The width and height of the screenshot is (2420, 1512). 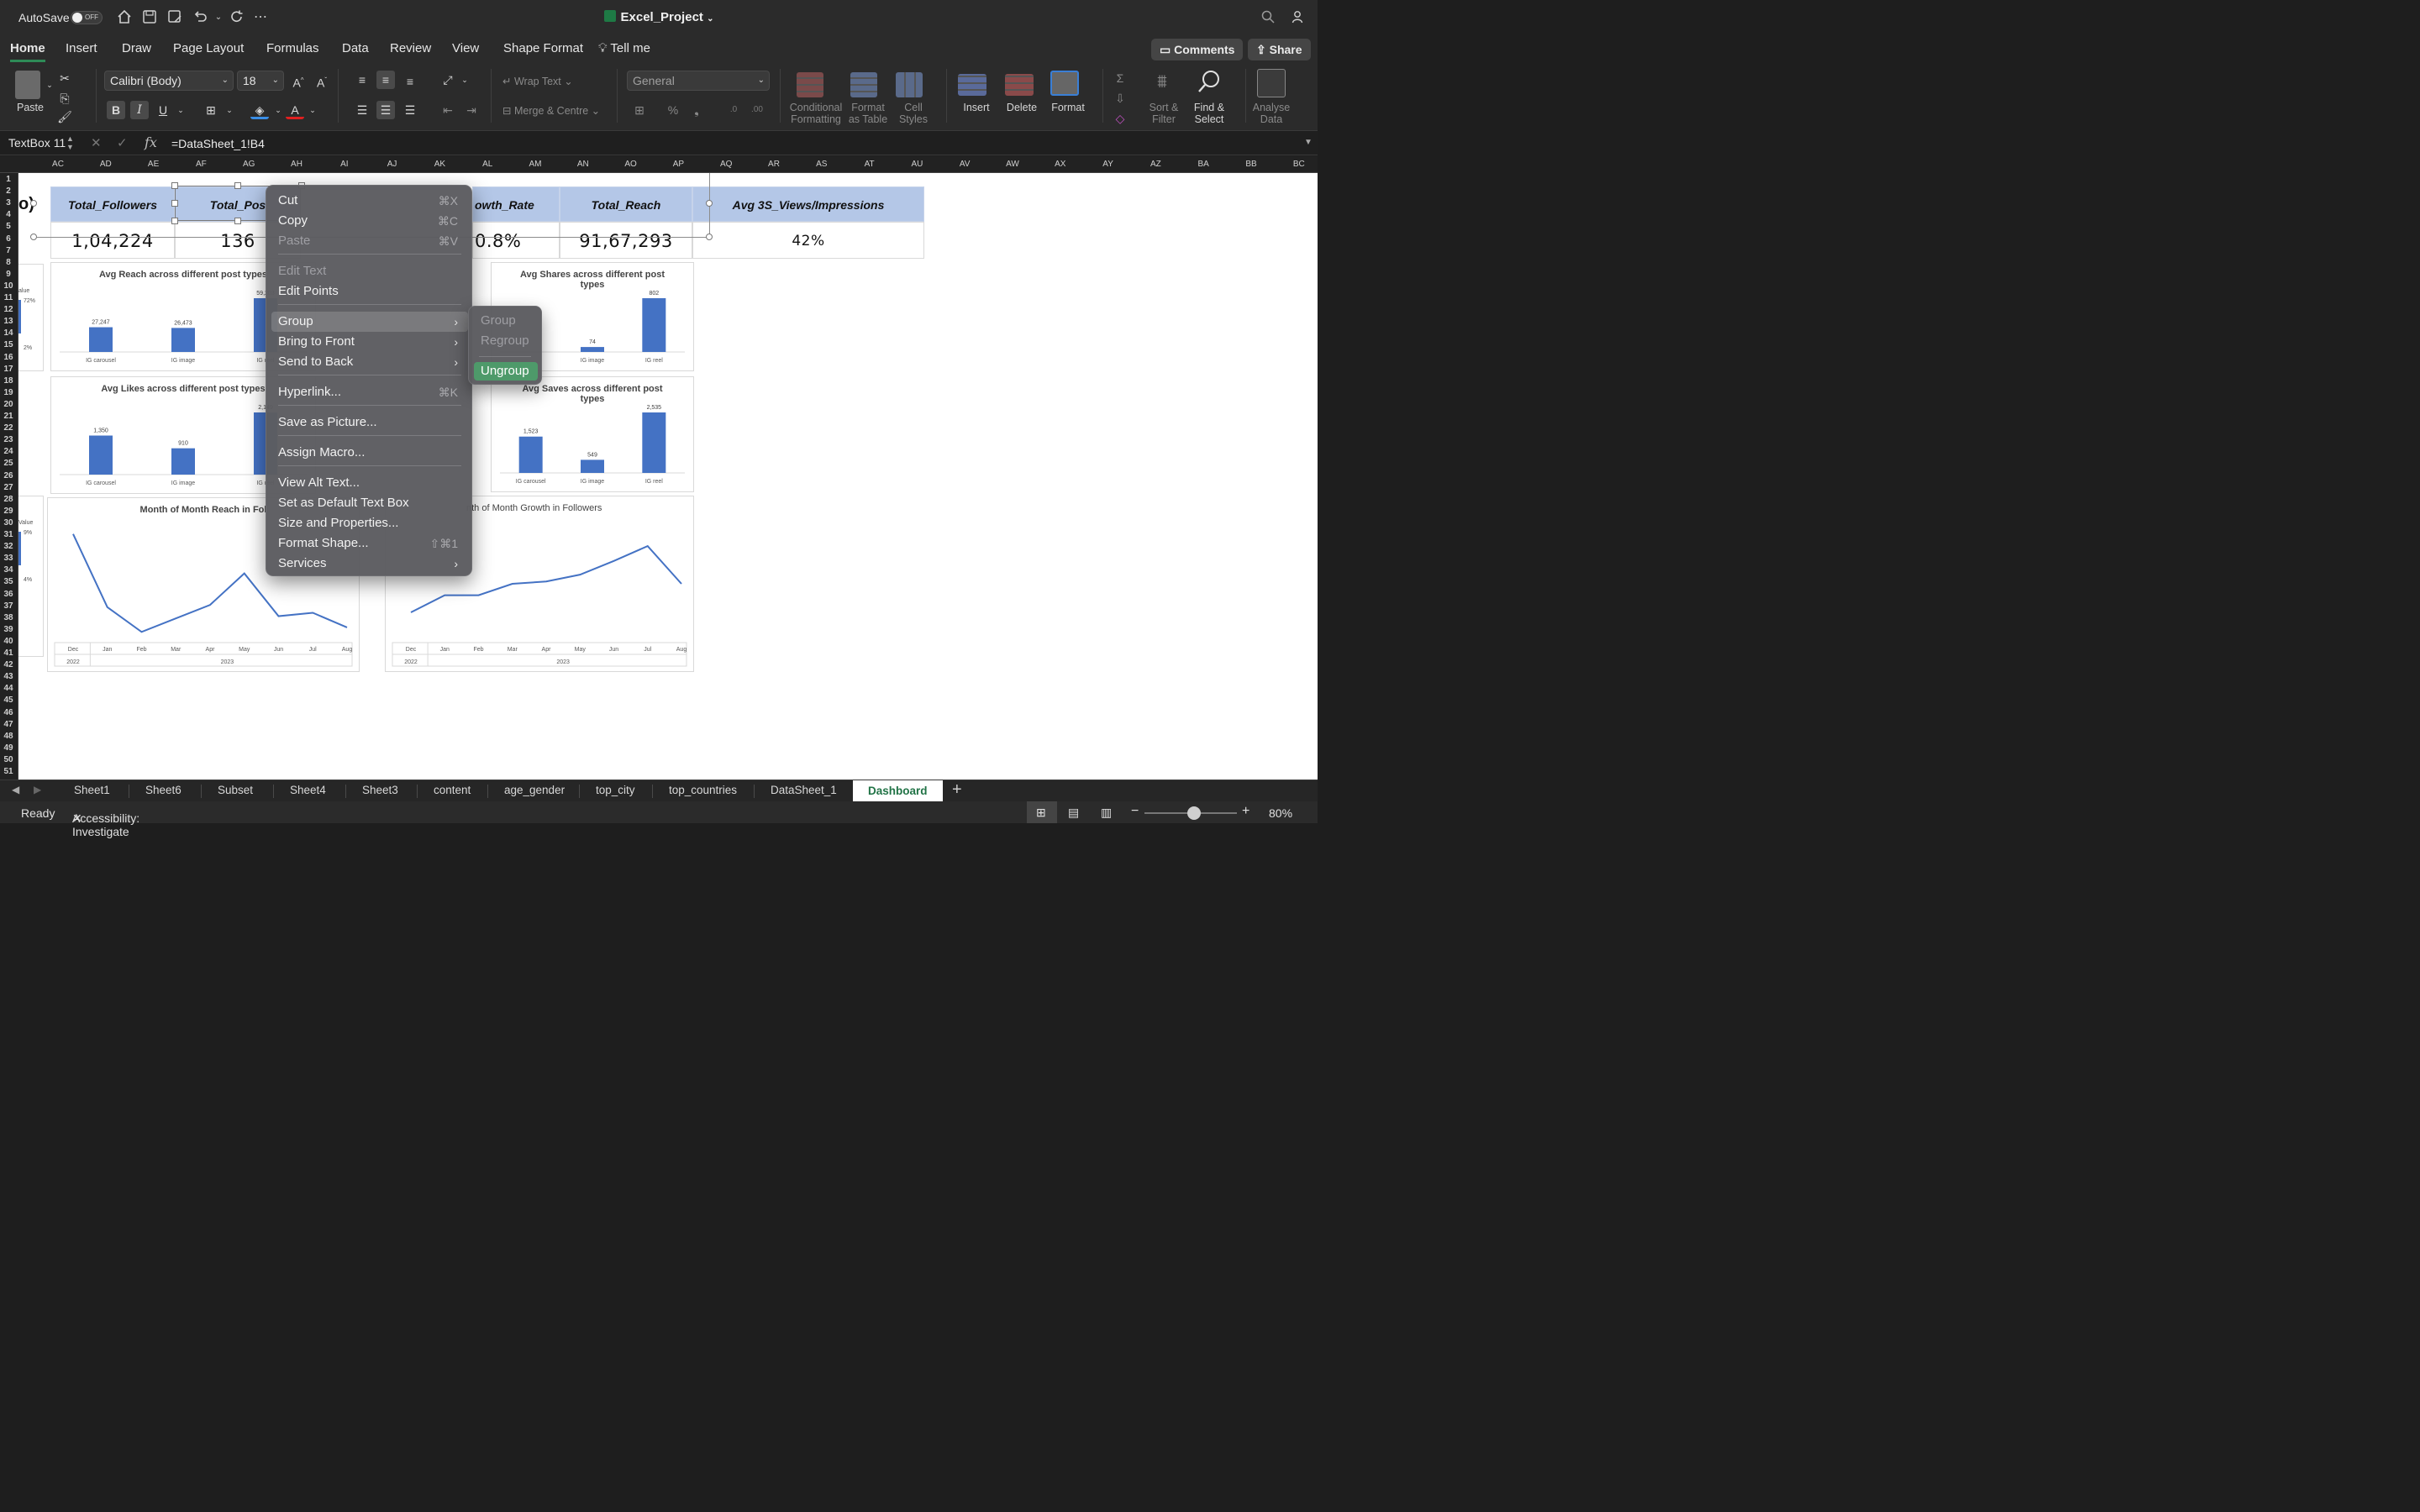 What do you see at coordinates (8, 297) in the screenshot?
I see `row-header: 11` at bounding box center [8, 297].